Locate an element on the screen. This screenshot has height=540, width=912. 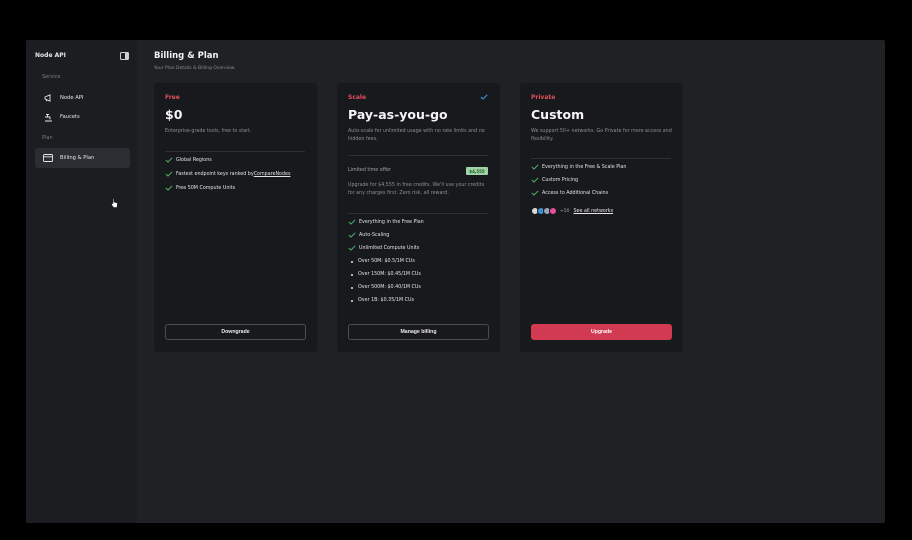
feature-item: Custom Pricing is located at coordinates (554, 180).